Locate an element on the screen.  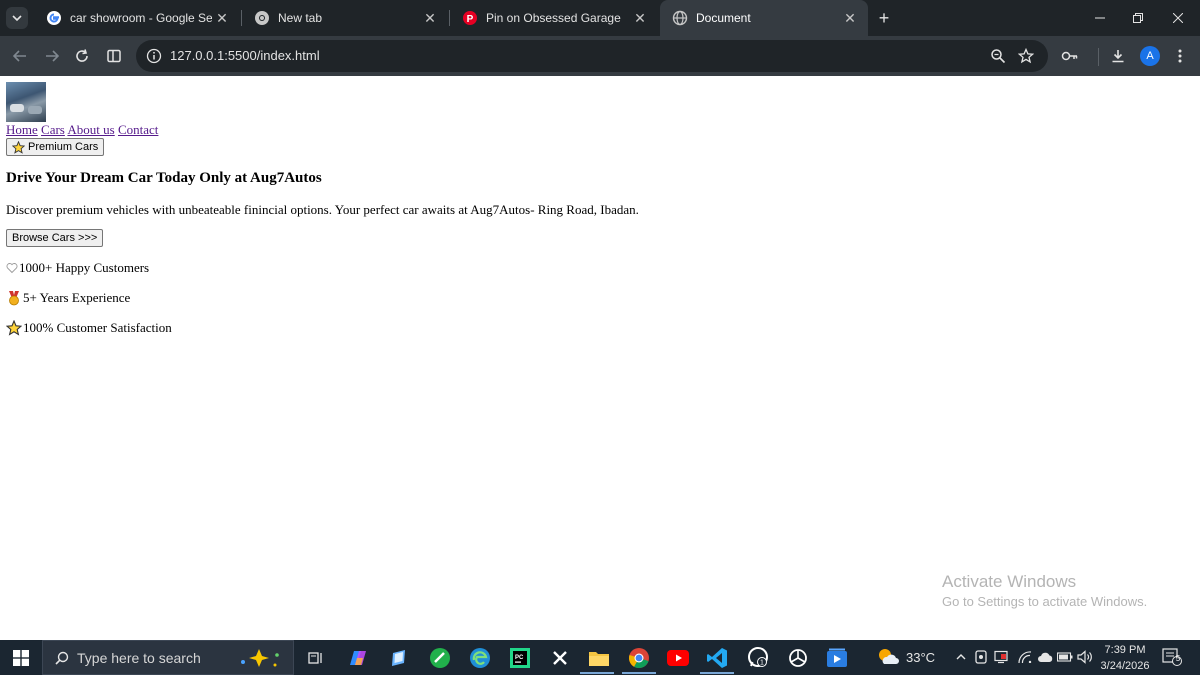
taskbar-app-chatgpt is located at coordinates (798, 658).